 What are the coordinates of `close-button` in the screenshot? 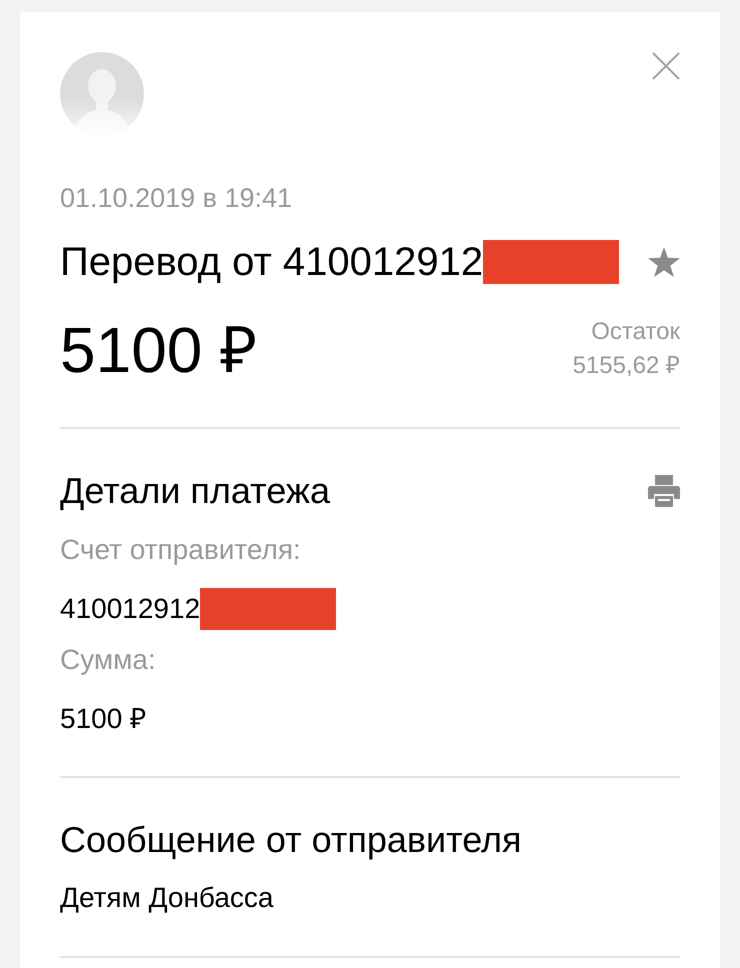 It's located at (666, 66).